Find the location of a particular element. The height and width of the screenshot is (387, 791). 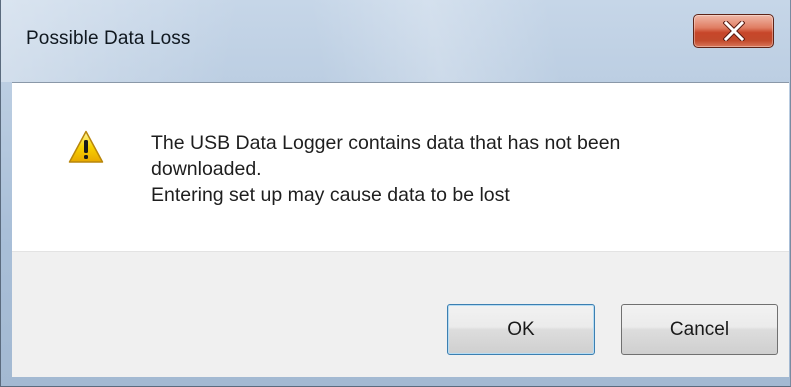

window-title: Possible Data Loss is located at coordinates (108, 38).